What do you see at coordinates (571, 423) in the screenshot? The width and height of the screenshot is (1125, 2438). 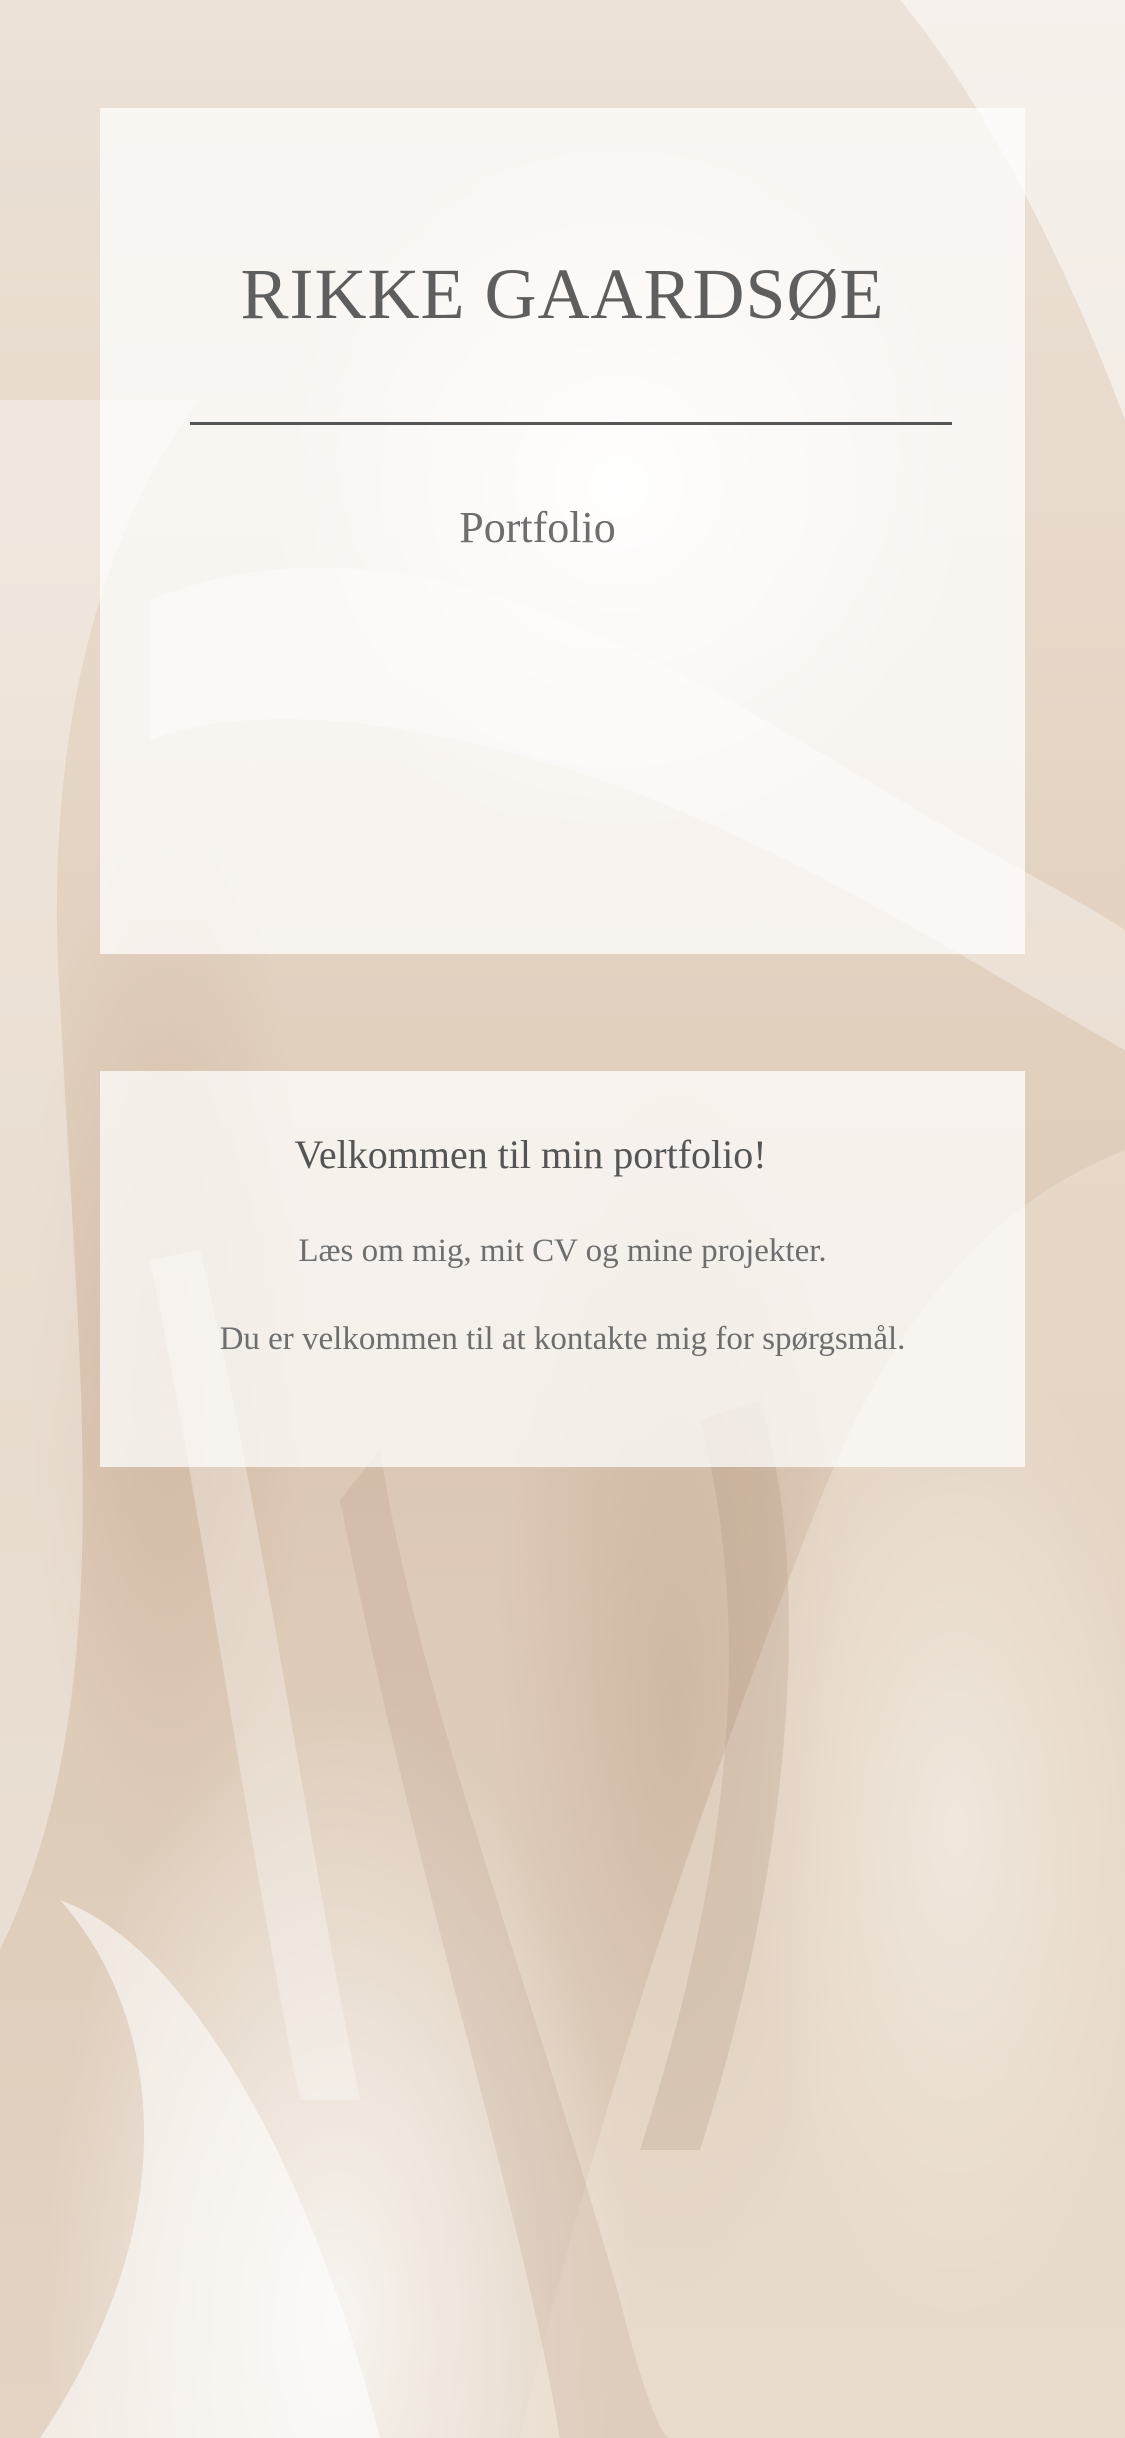 I see `title-divider` at bounding box center [571, 423].